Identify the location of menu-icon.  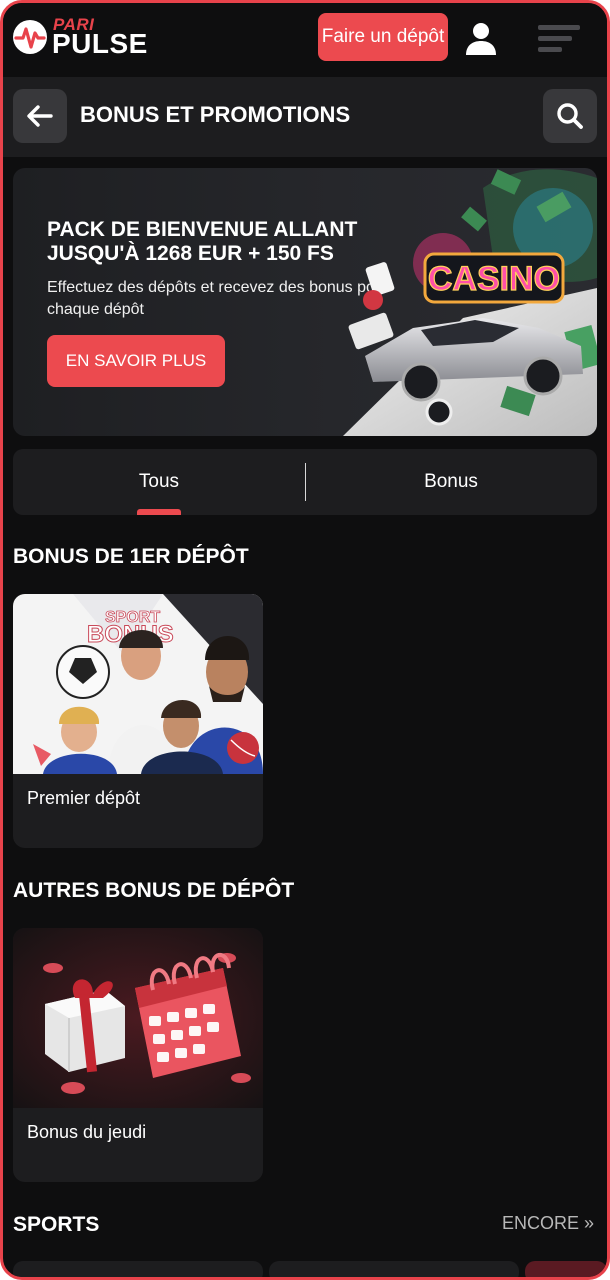
(559, 38).